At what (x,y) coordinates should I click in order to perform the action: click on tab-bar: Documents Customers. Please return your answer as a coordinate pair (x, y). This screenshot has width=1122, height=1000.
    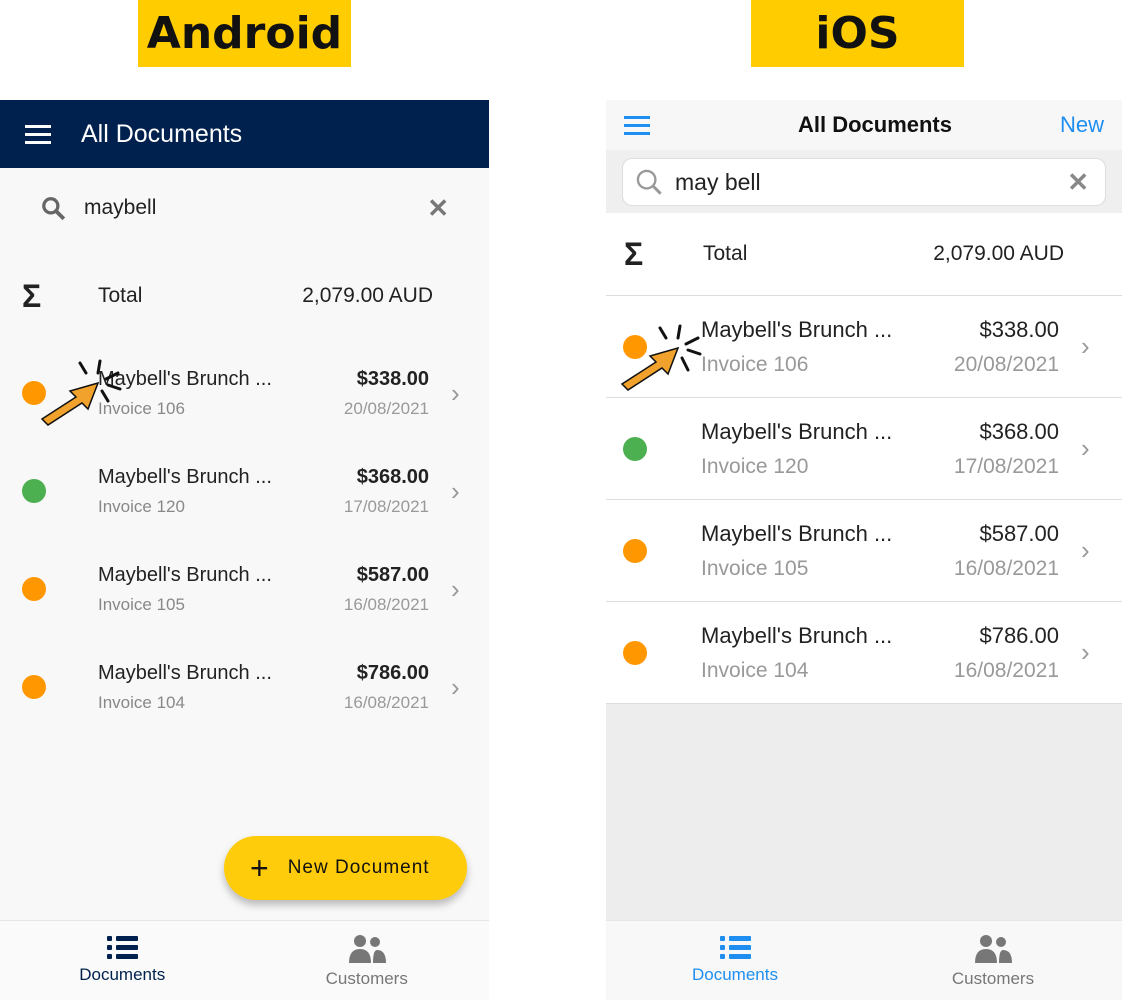
    Looking at the image, I should click on (864, 960).